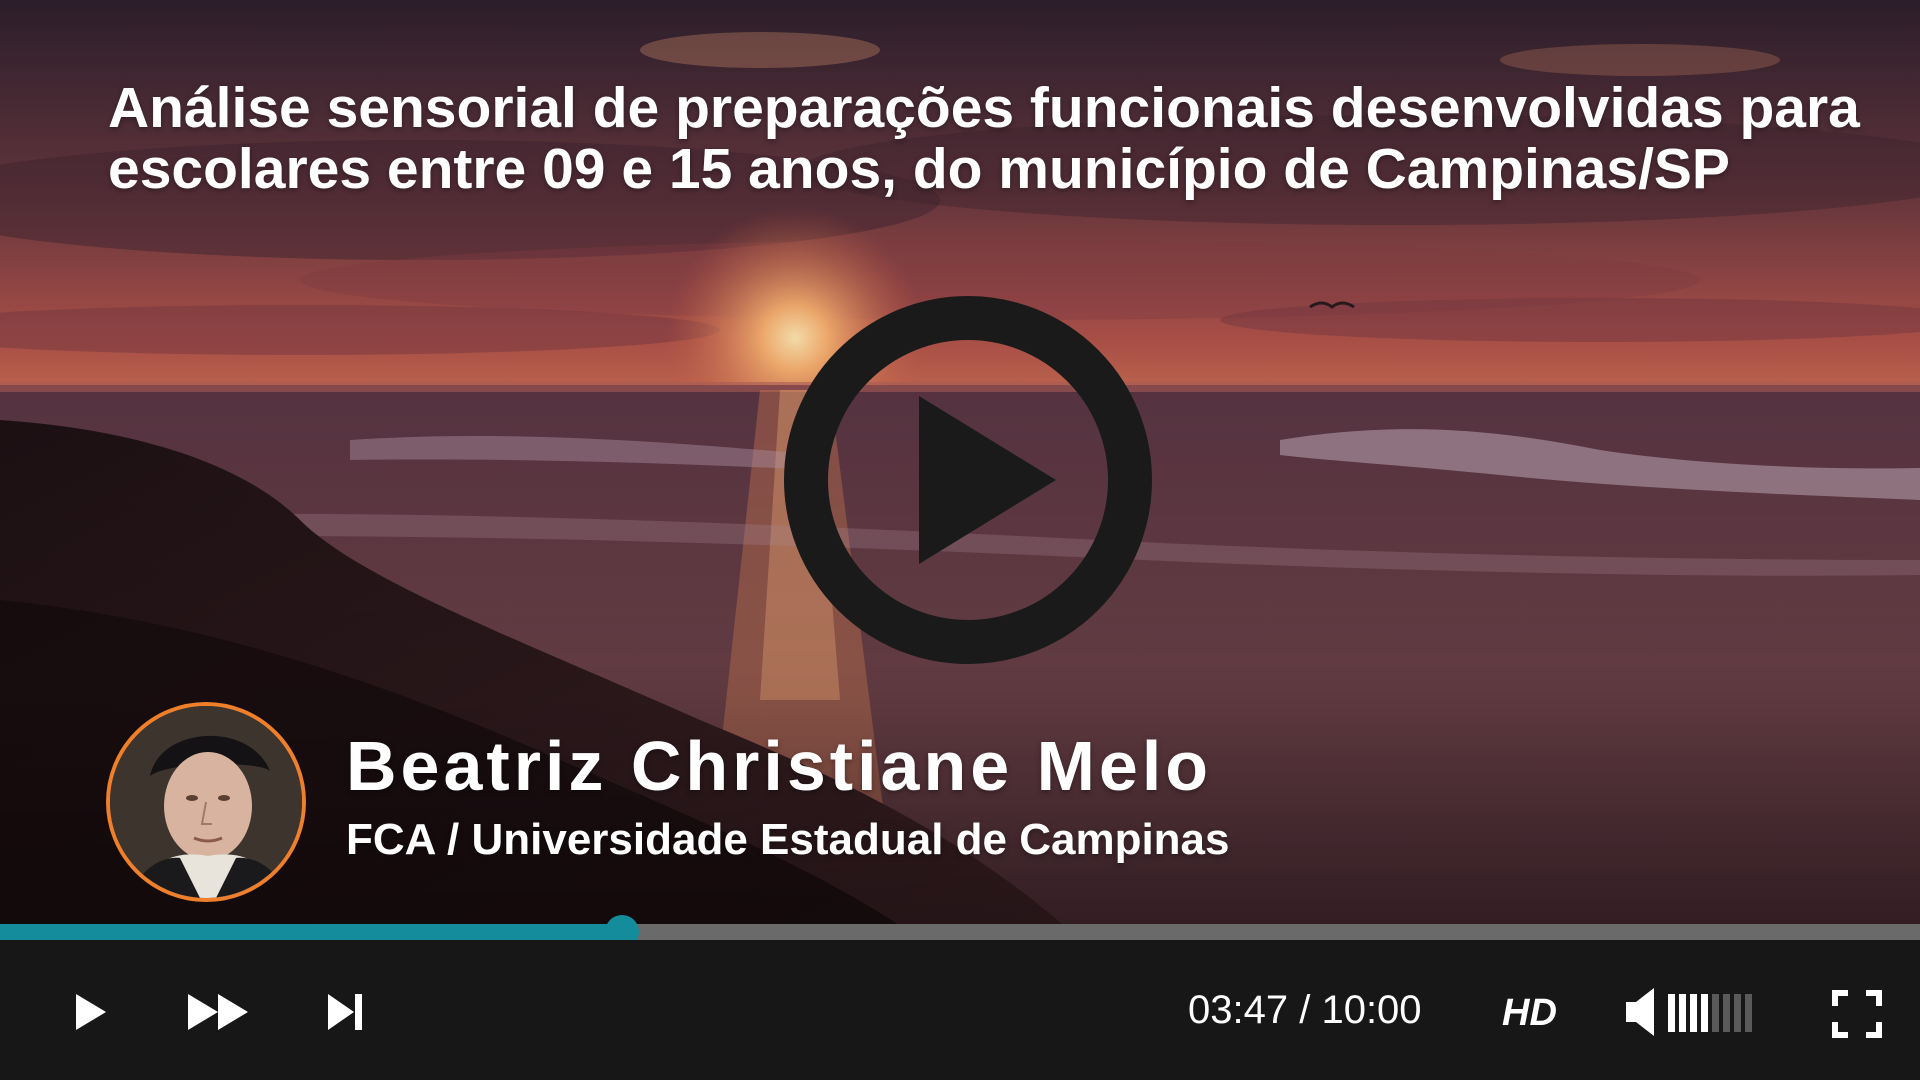 The height and width of the screenshot is (1080, 1920). I want to click on fullscreen-button, so click(1857, 1014).